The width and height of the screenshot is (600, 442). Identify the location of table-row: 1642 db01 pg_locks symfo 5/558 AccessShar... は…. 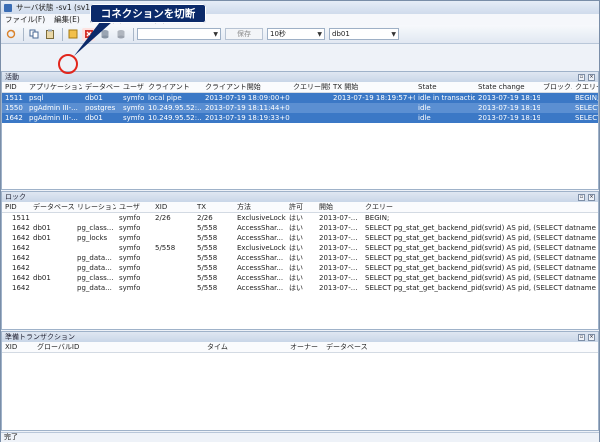
(300, 238).